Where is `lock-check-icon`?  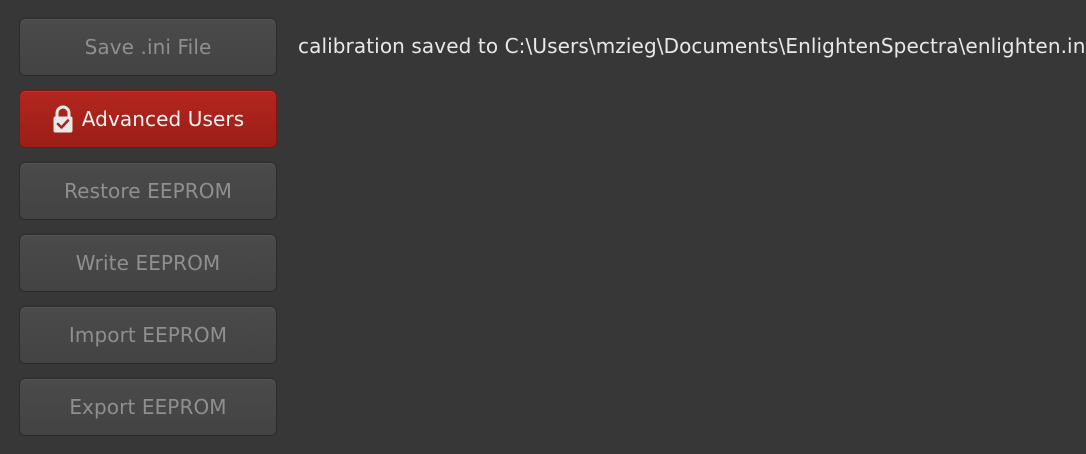
lock-check-icon is located at coordinates (63, 119).